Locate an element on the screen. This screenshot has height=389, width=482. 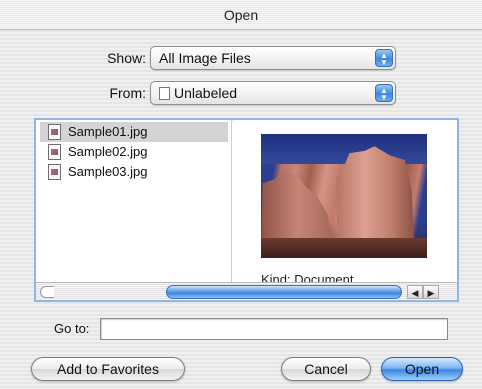
file-list-item: Sample01.jpg is located at coordinates (134, 132).